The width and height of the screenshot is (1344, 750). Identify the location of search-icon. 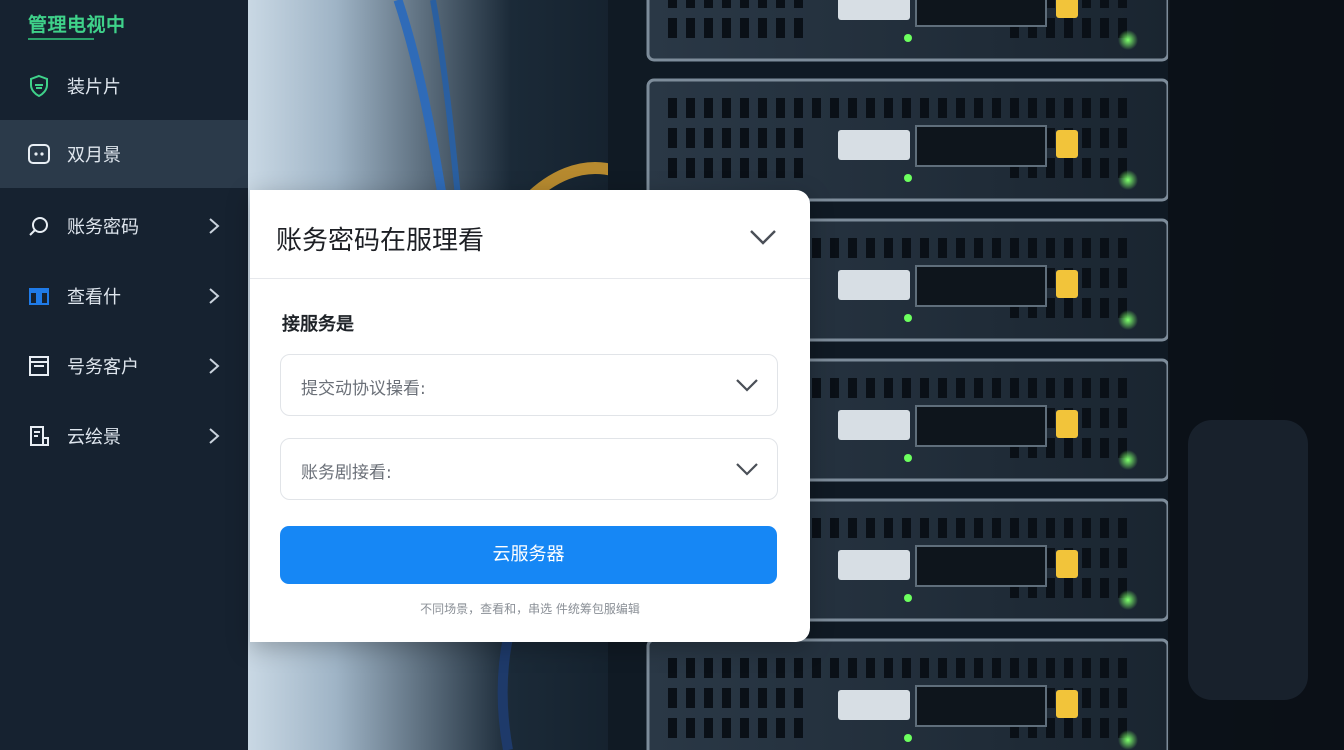
(38, 226).